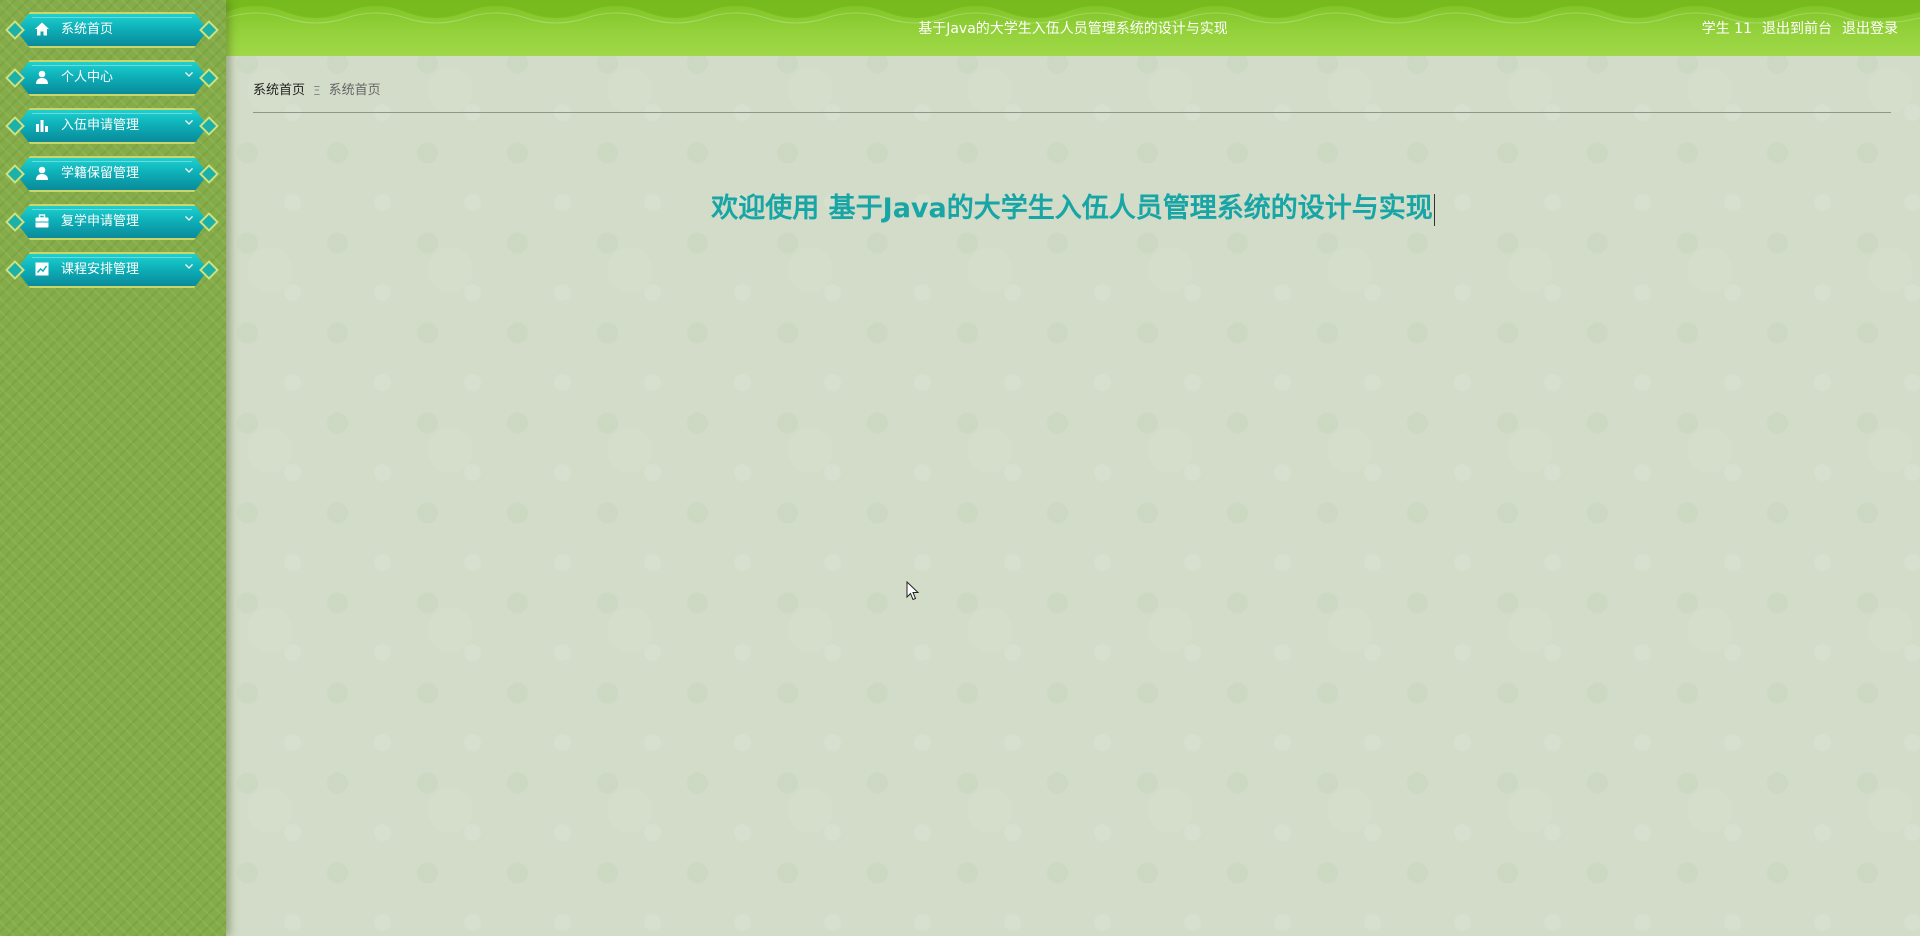 The width and height of the screenshot is (1920, 936). I want to click on line-chart-icon, so click(42, 269).